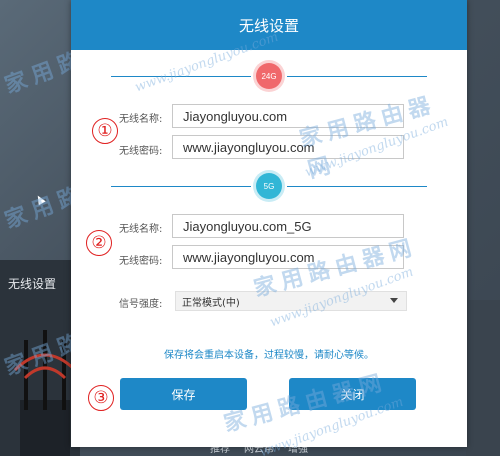  I want to click on restart-notice: 保存将会重启本设备，过程较慢，请耐心等候。, so click(269, 355).